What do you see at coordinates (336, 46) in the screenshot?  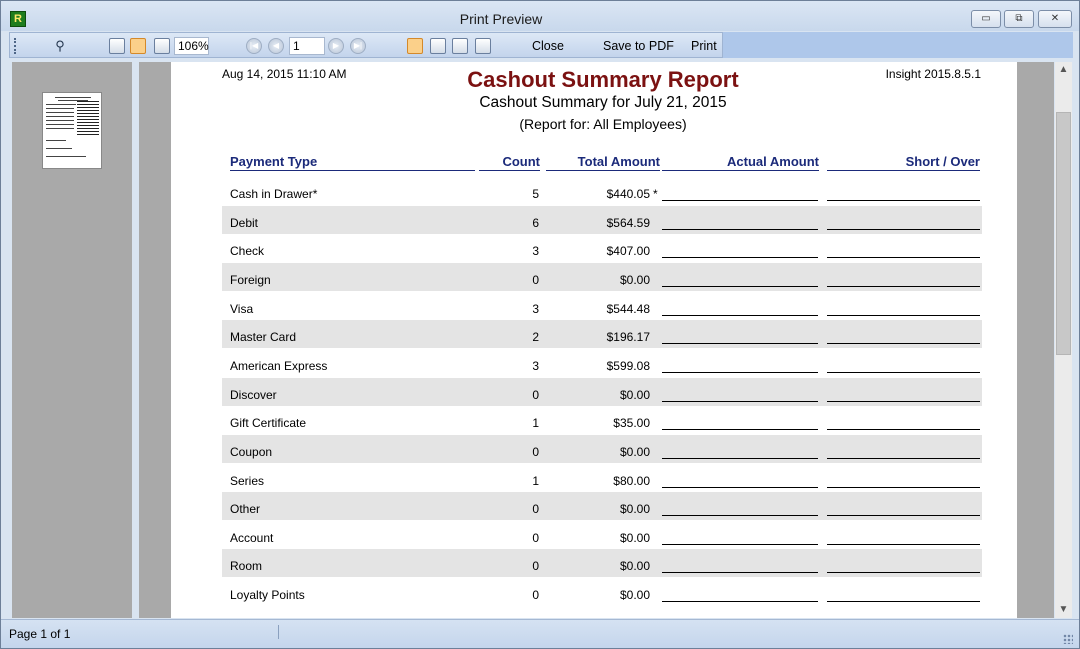 I see `next-page-icon: ▶` at bounding box center [336, 46].